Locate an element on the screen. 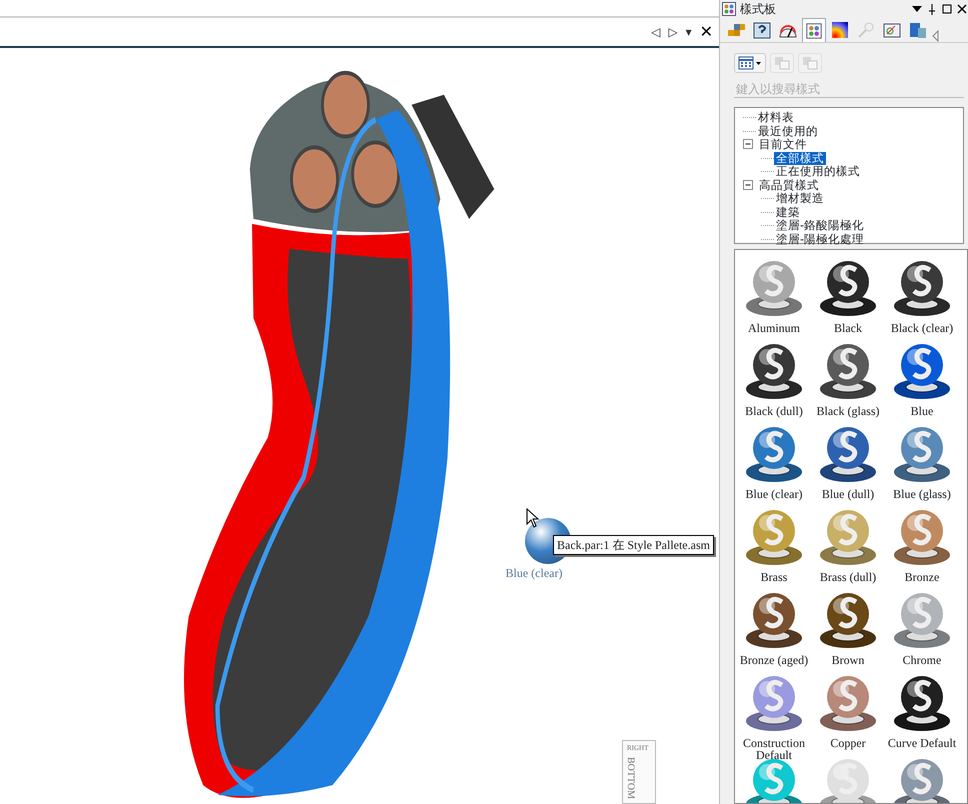 The image size is (968, 804). tree-item: 建築 is located at coordinates (788, 212).